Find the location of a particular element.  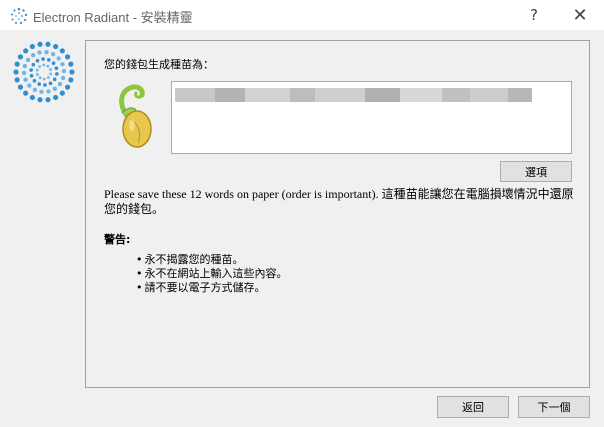

warning-item: 永不在網站上輸入這些內容。 is located at coordinates (212, 274).